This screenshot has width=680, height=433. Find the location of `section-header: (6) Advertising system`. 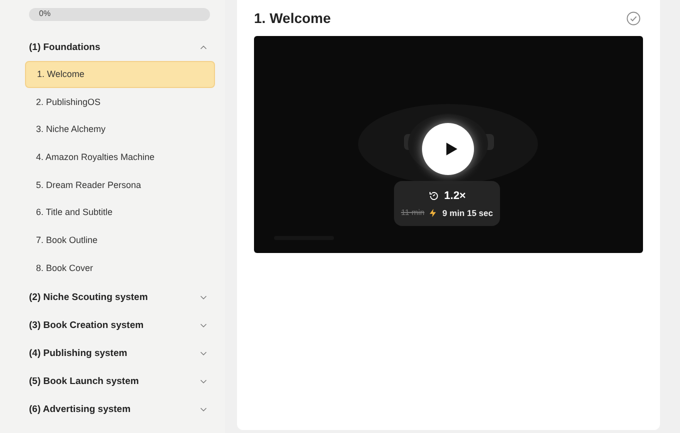

section-header: (6) Advertising system is located at coordinates (119, 410).